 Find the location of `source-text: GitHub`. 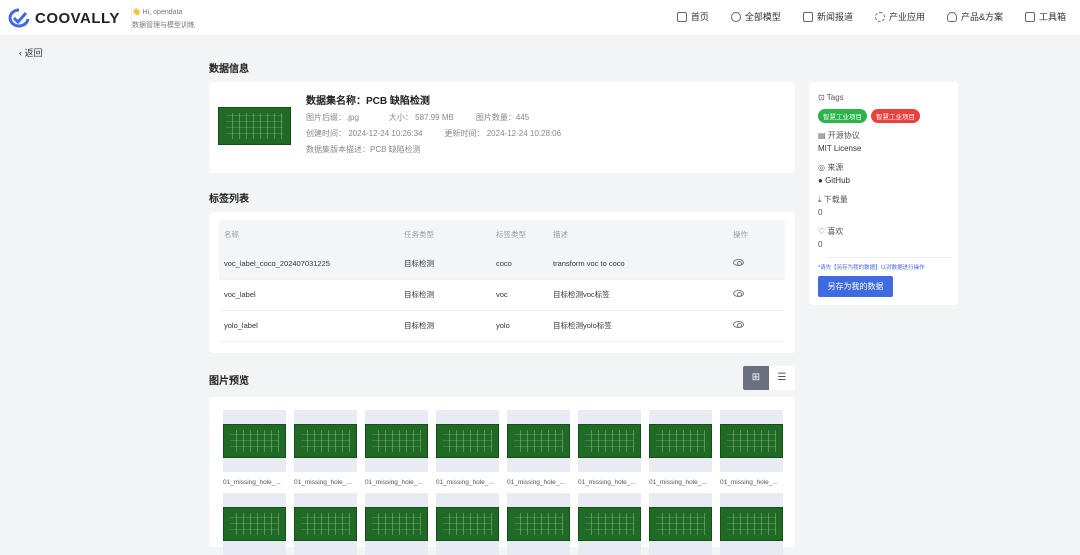

source-text: GitHub is located at coordinates (837, 180).